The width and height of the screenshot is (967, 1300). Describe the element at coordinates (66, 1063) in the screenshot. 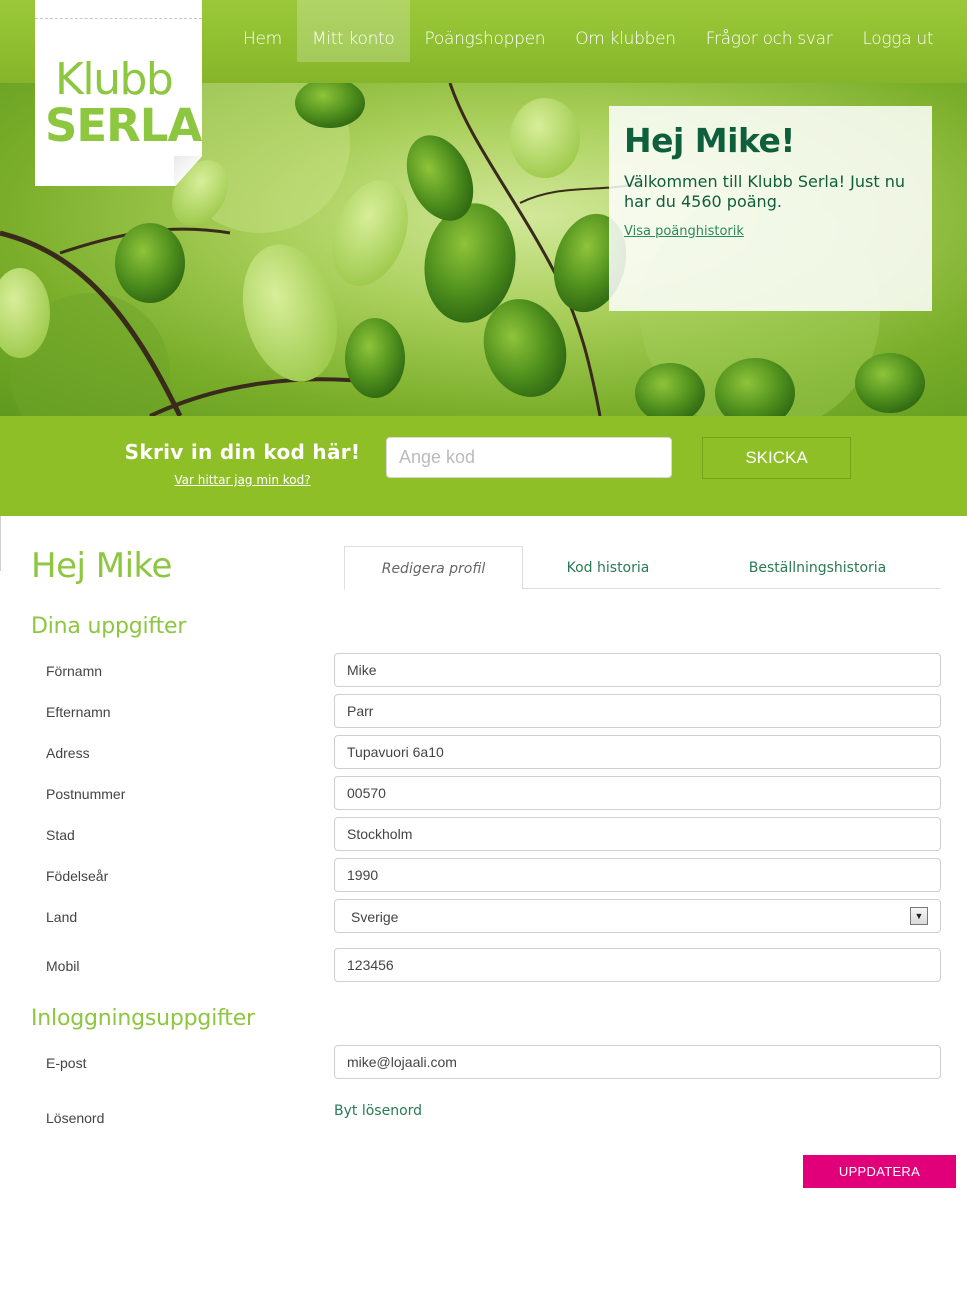

I see `field-label-email: E-post` at that location.